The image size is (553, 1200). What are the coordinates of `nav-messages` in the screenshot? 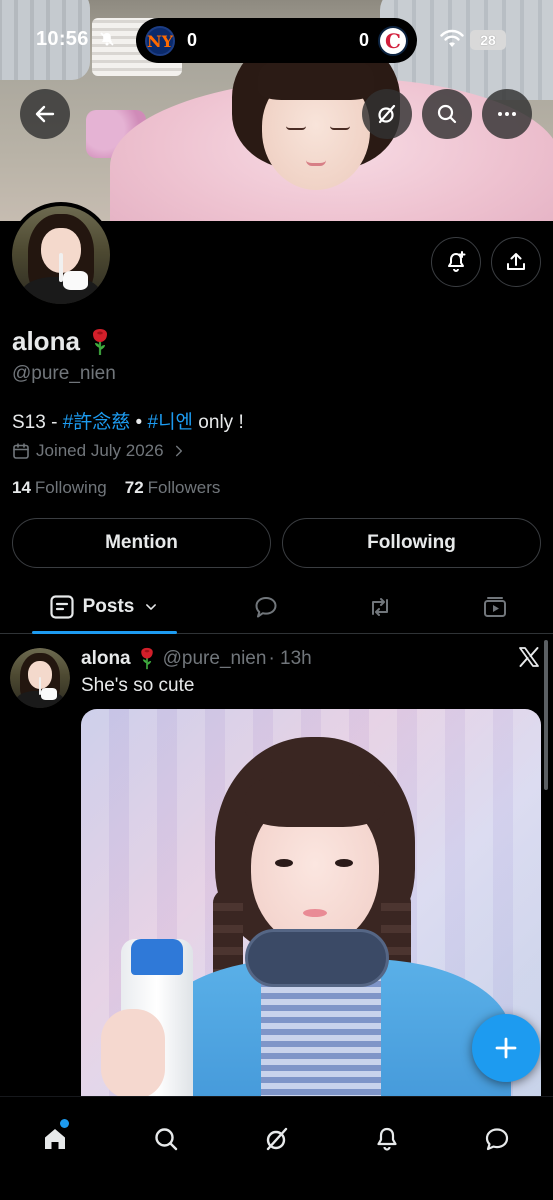 It's located at (497, 1139).